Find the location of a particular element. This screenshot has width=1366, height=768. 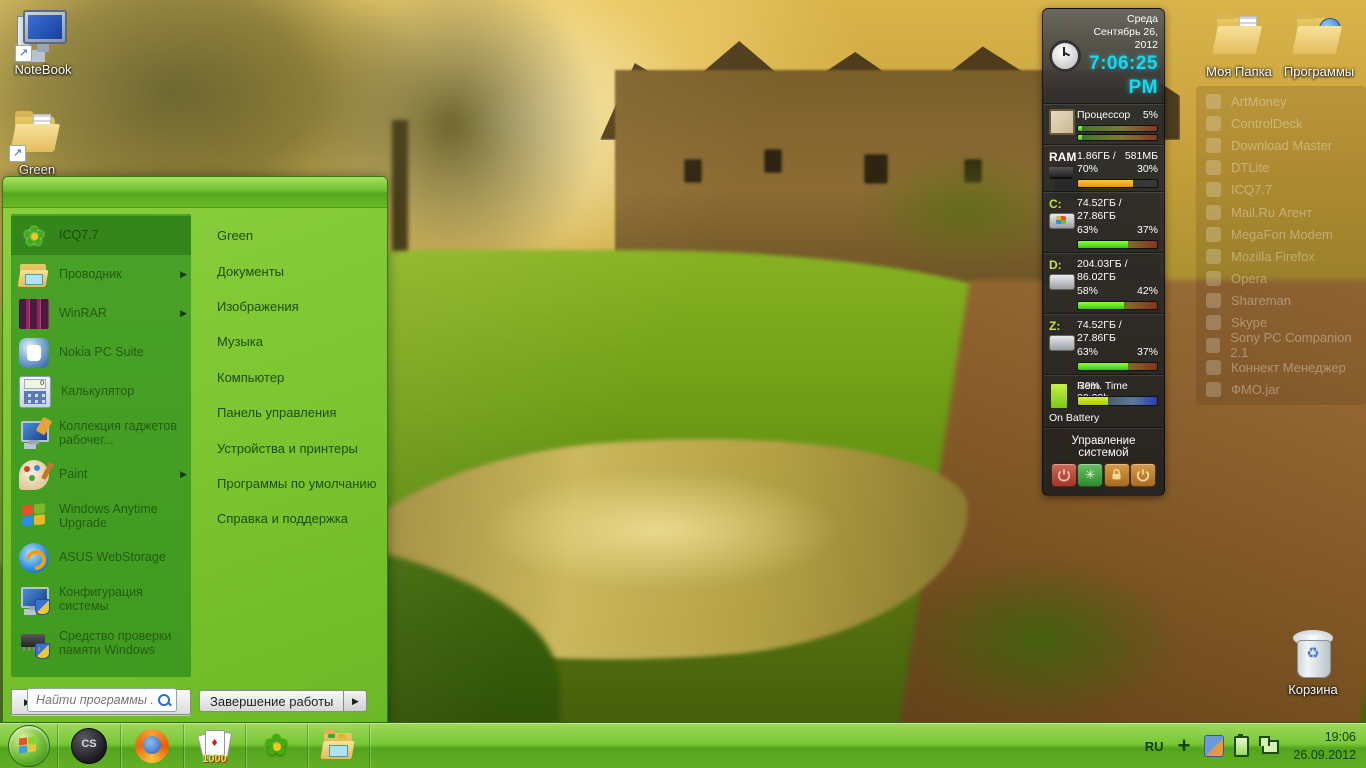

taskbar-item-counter-strike is located at coordinates (89, 746).